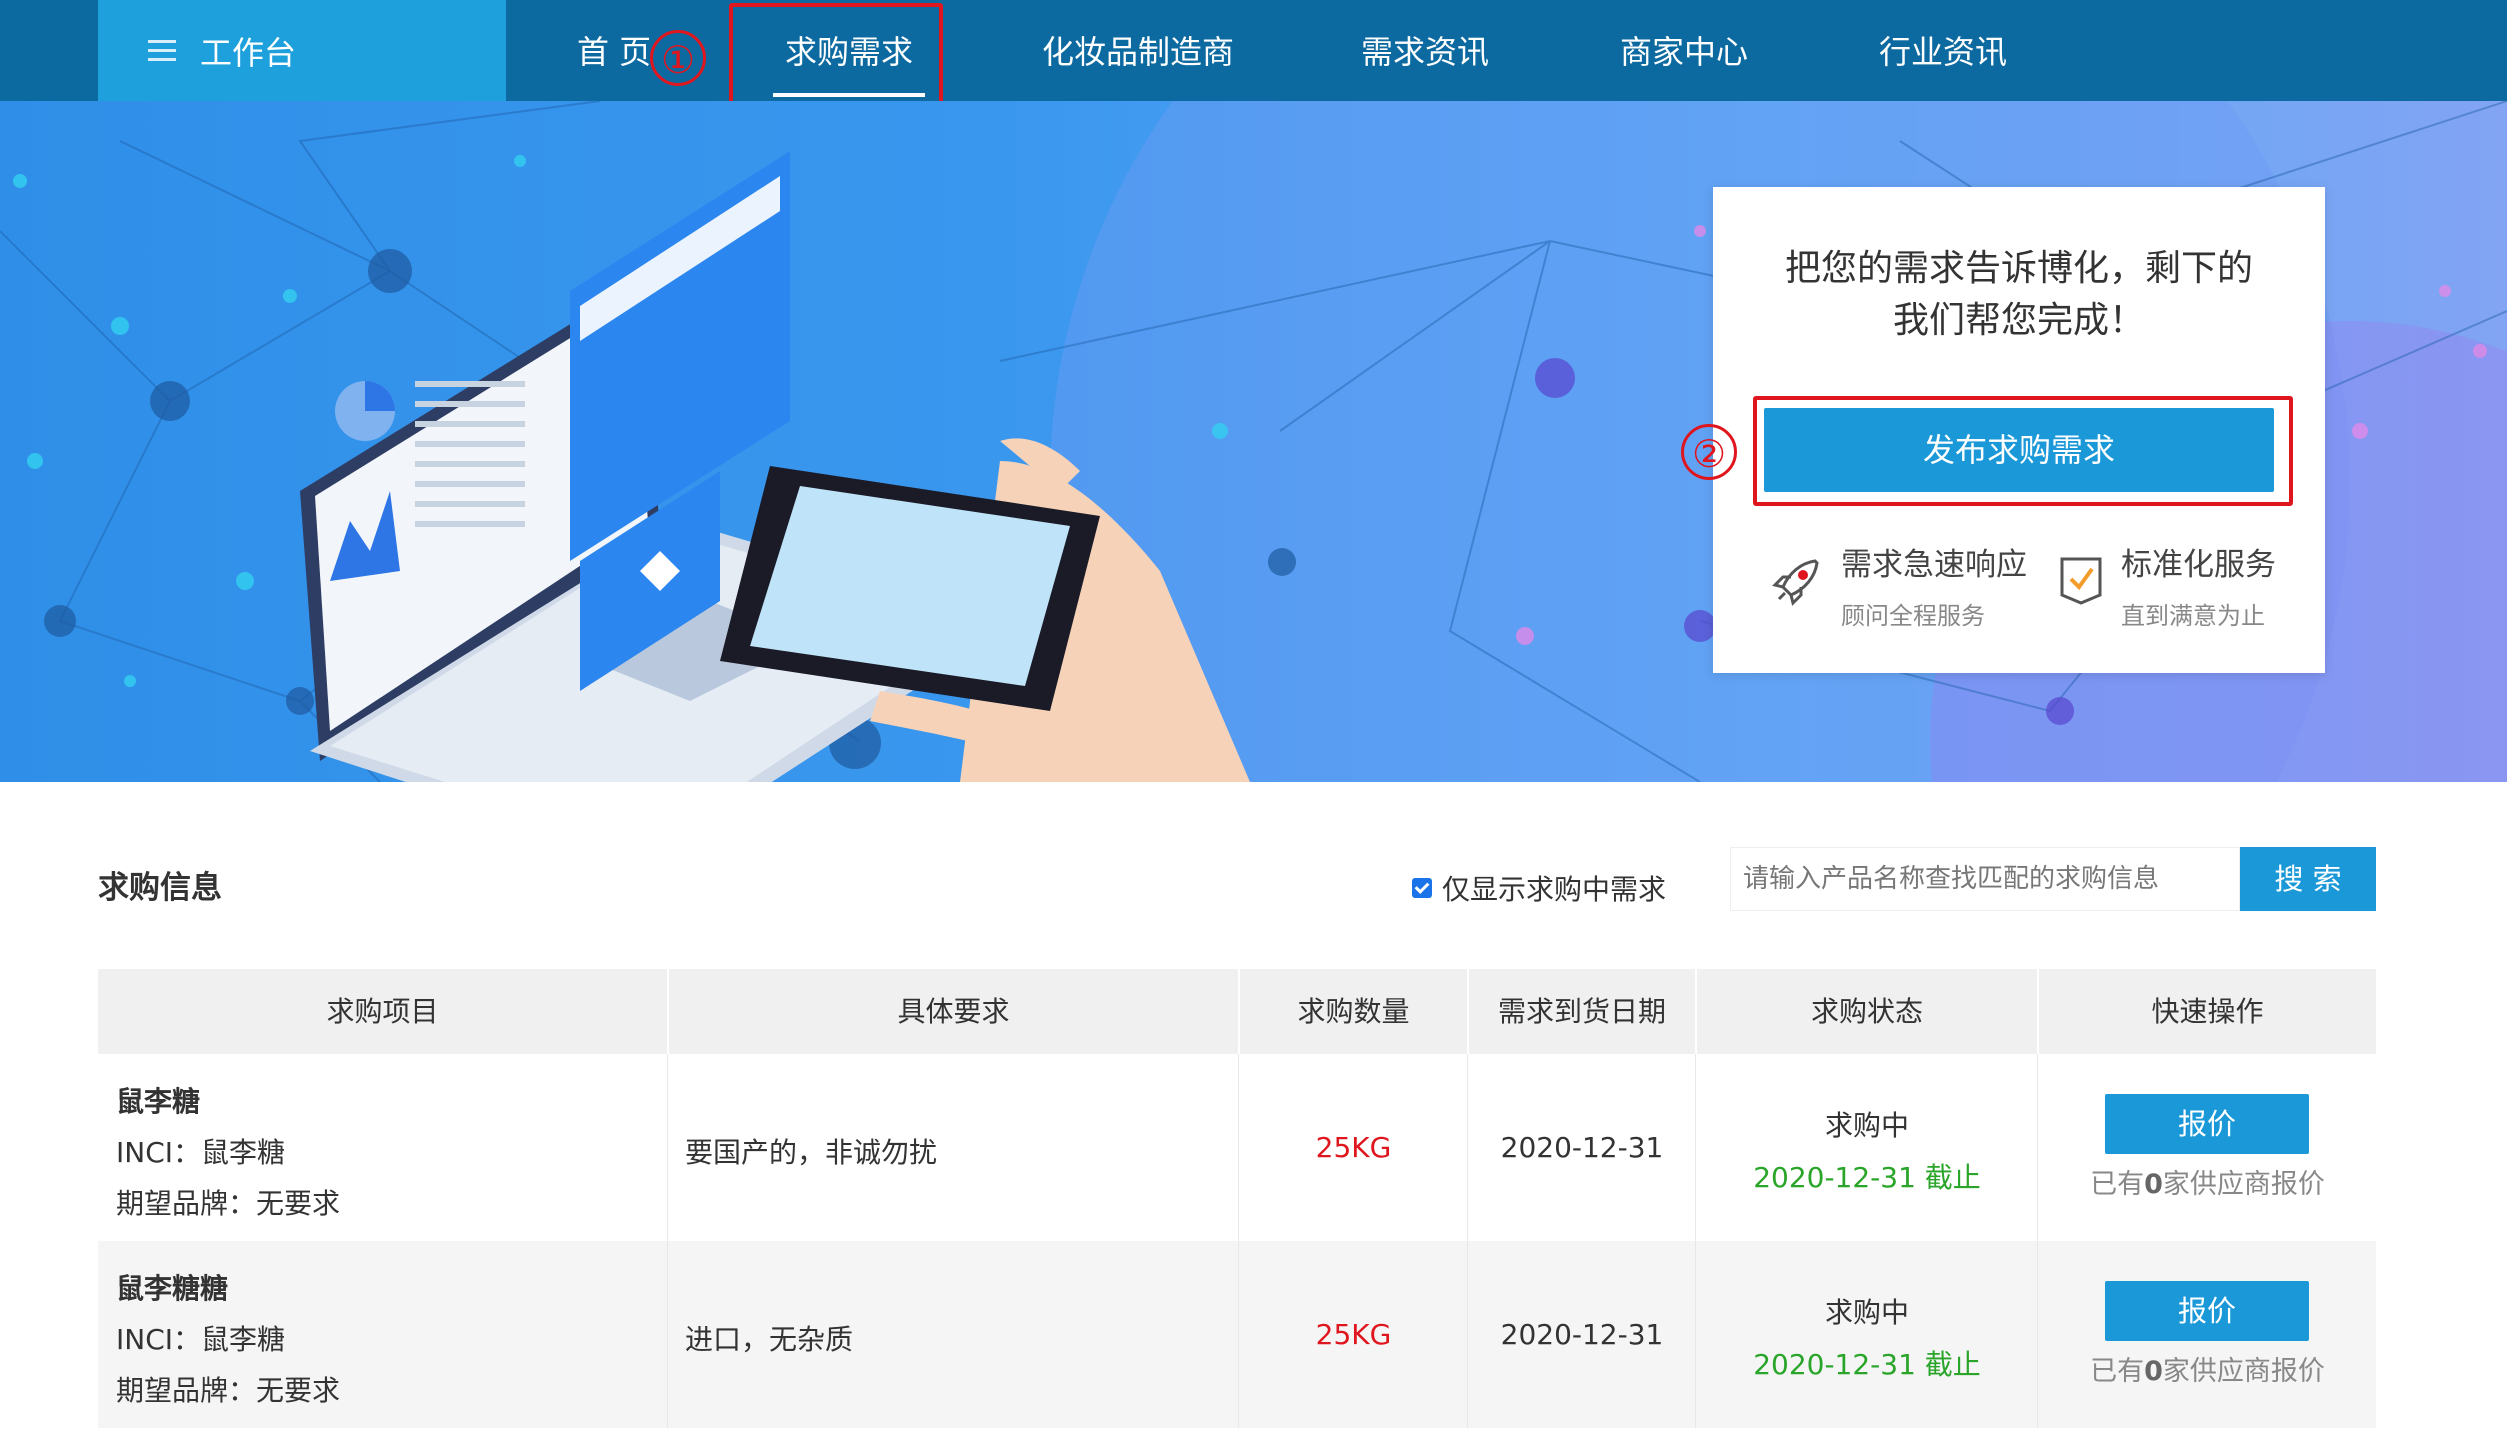 The height and width of the screenshot is (1436, 2507). Describe the element at coordinates (2081, 581) in the screenshot. I see `checklist-icon` at that location.